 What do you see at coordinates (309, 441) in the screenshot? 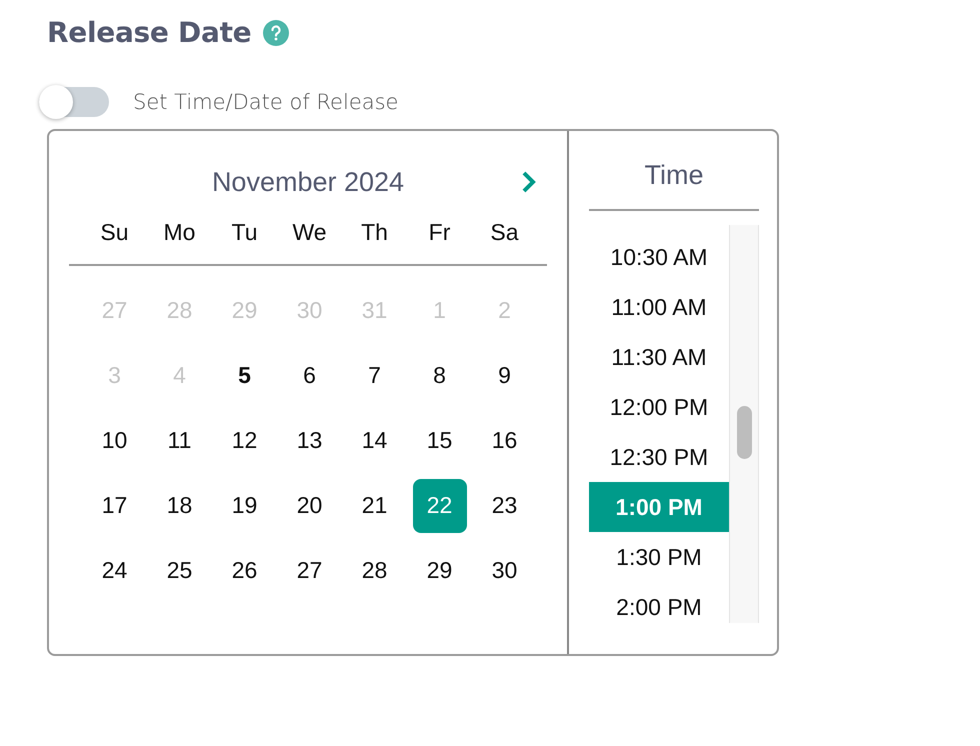
I see `calendar-day: 13` at bounding box center [309, 441].